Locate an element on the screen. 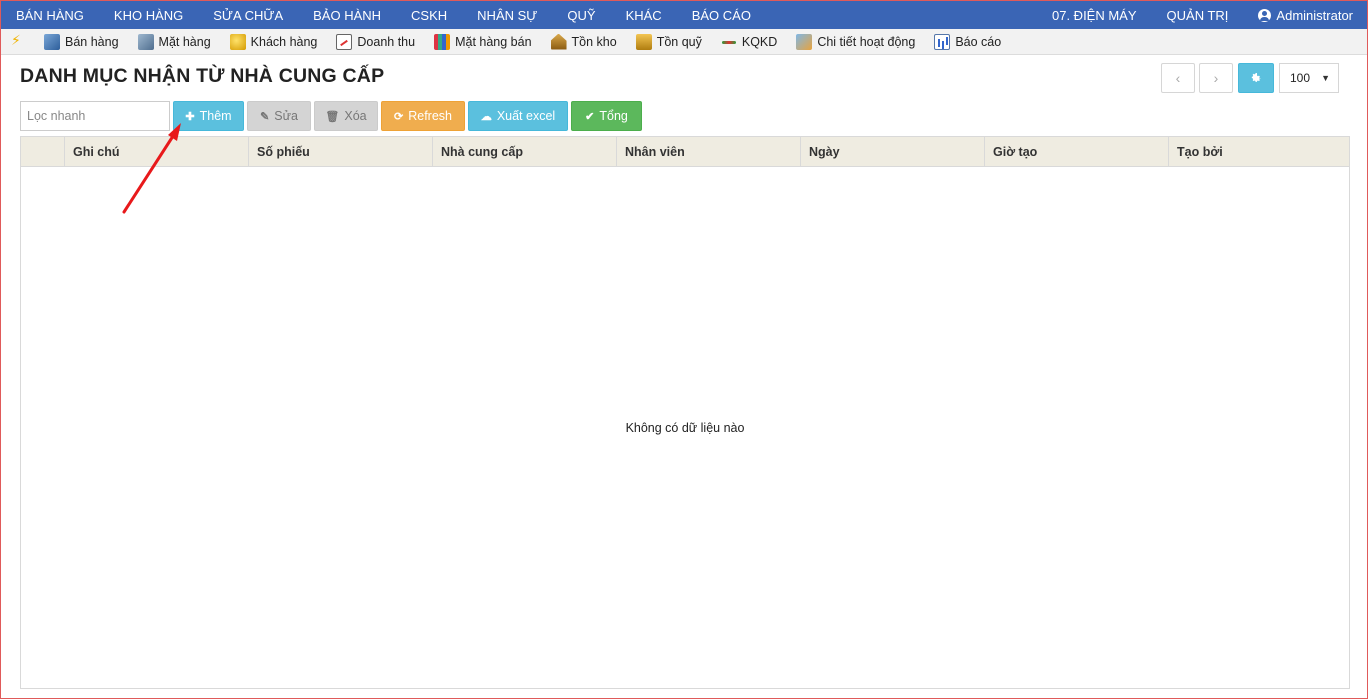 The height and width of the screenshot is (699, 1368). user-icon is located at coordinates (1265, 15).